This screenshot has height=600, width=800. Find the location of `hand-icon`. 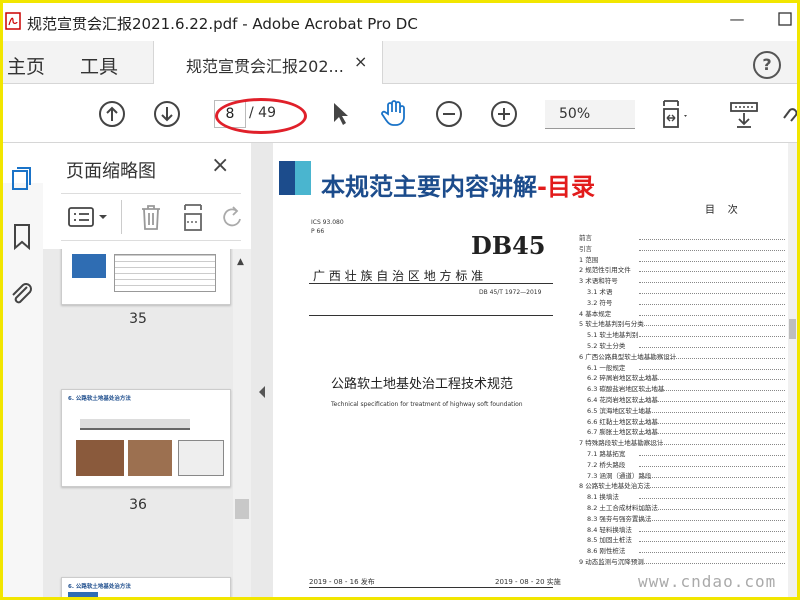

hand-icon is located at coordinates (394, 113).